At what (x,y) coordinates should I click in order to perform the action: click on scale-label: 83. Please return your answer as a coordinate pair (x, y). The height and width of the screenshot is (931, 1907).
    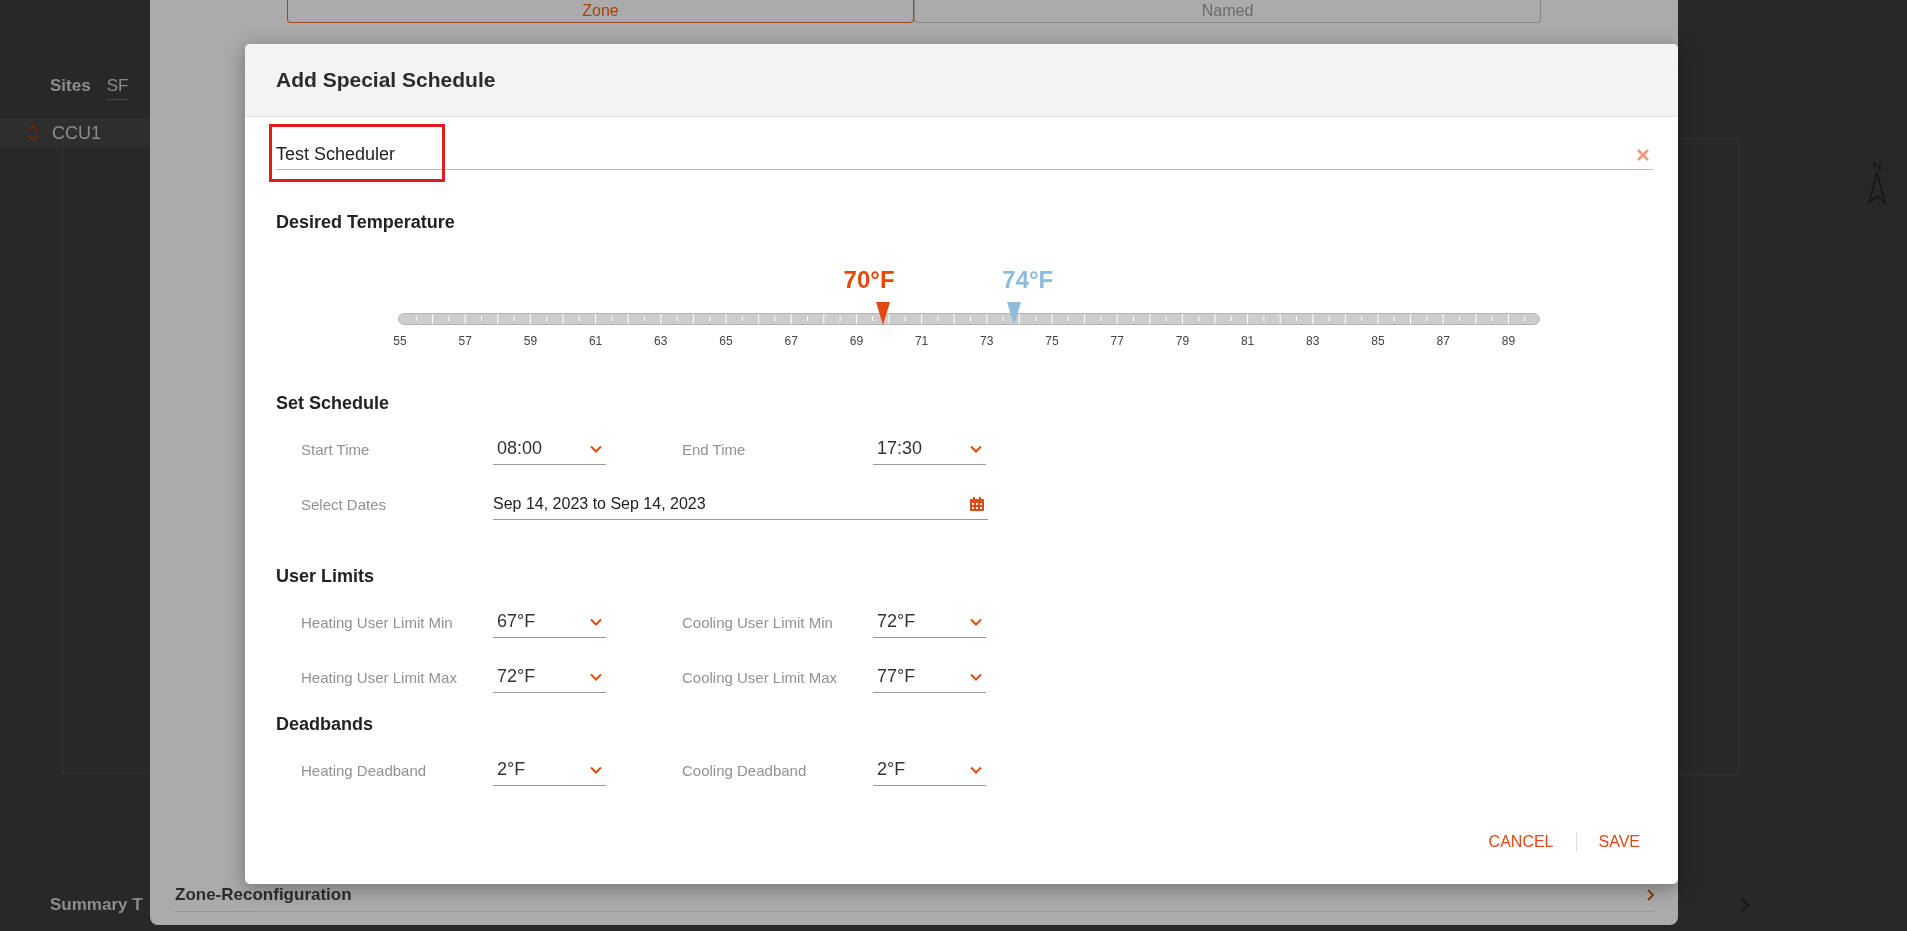
    Looking at the image, I should click on (1313, 341).